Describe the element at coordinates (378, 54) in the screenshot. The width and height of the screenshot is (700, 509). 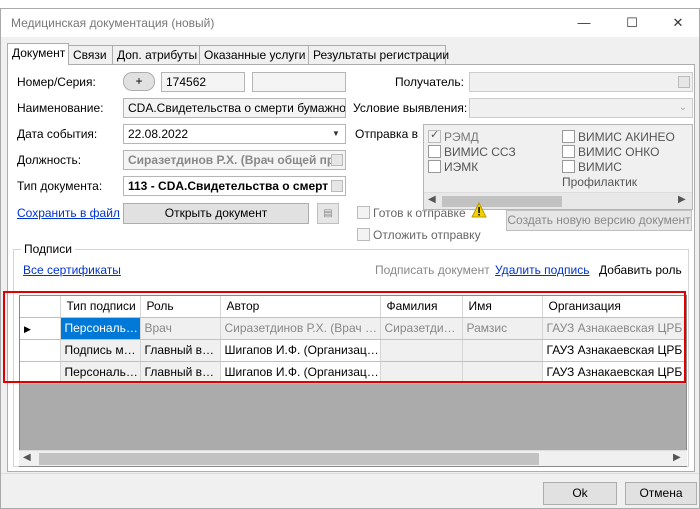
I see `tab-registration-results: Результаты регистрации` at that location.